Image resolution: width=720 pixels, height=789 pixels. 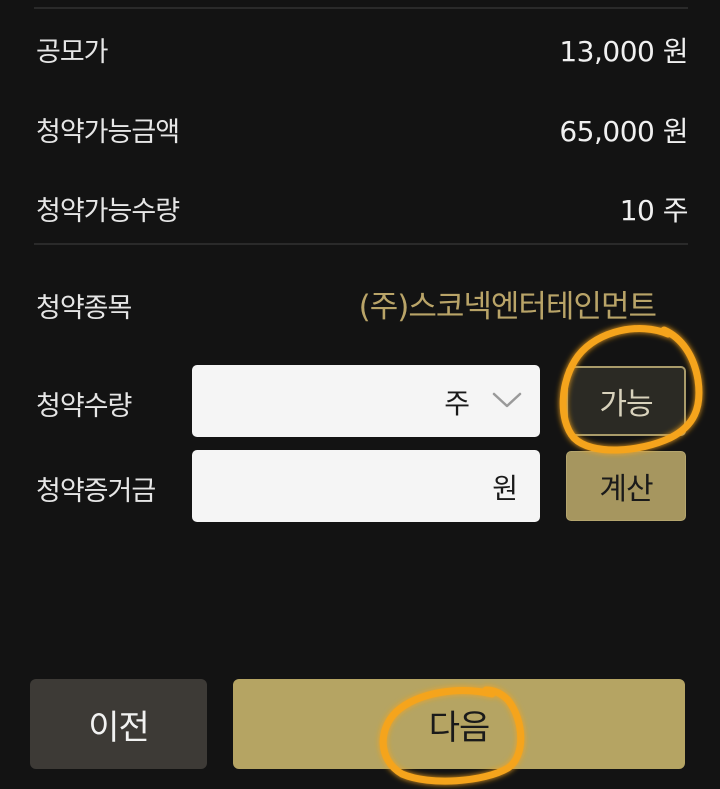 What do you see at coordinates (84, 308) in the screenshot?
I see `stock-label: 청약종목` at bounding box center [84, 308].